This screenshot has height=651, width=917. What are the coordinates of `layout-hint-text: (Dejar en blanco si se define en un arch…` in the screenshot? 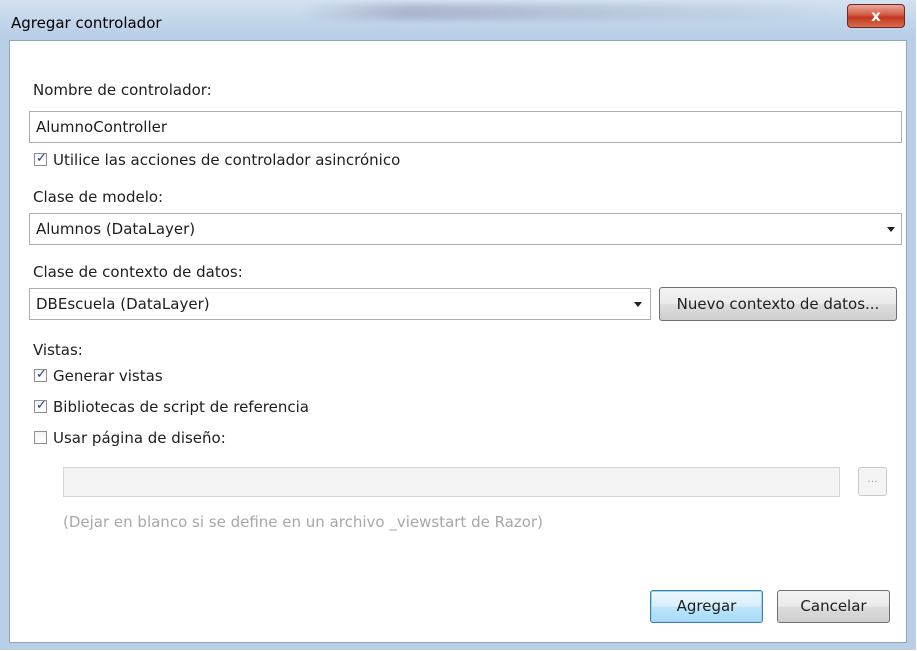 It's located at (303, 522).